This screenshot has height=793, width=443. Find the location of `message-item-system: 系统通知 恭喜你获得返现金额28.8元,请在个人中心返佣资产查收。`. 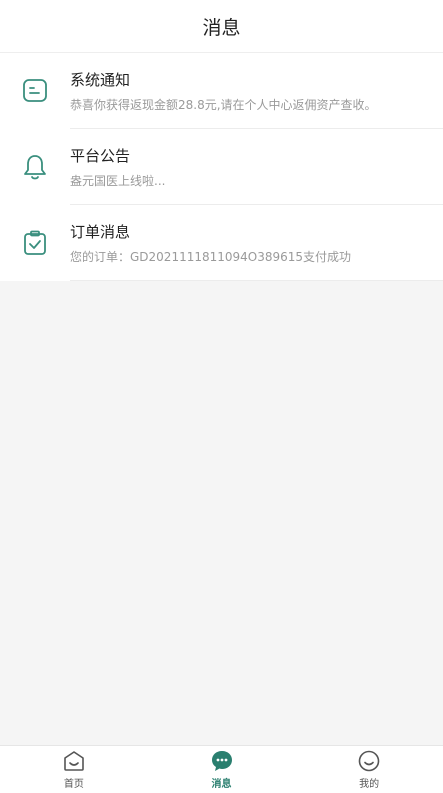

message-item-system: 系统通知 恭喜你获得返现金额28.8元,请在个人中心返佣资产查收。 is located at coordinates (221, 91).